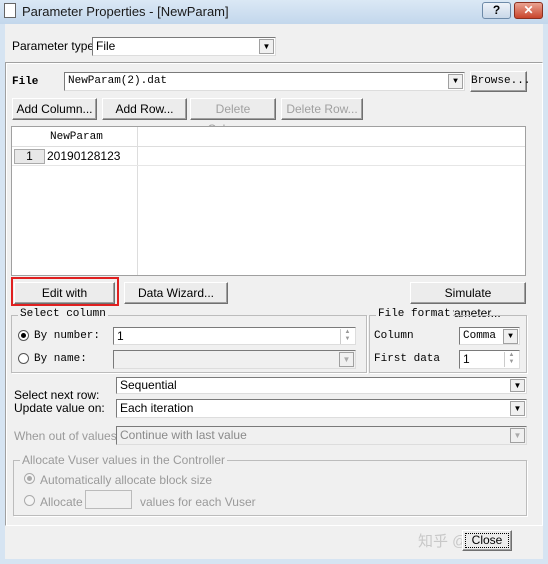 The width and height of the screenshot is (548, 564). Describe the element at coordinates (198, 502) in the screenshot. I see `allocate-suffix-label: values for each Vuser` at that location.